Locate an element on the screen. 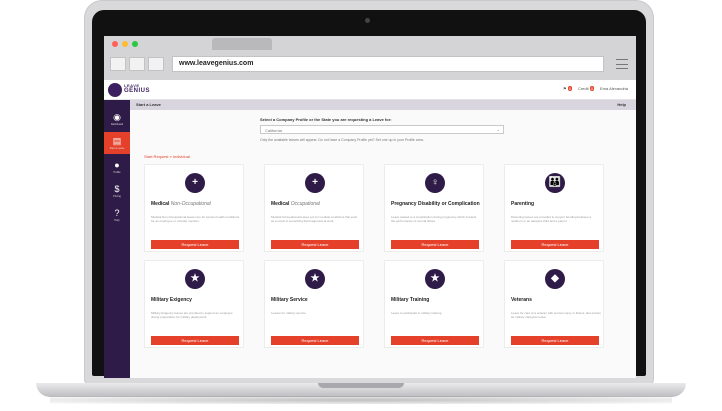 The height and width of the screenshot is (411, 722). sidebar-item-label: Pricing is located at coordinates (117, 196).